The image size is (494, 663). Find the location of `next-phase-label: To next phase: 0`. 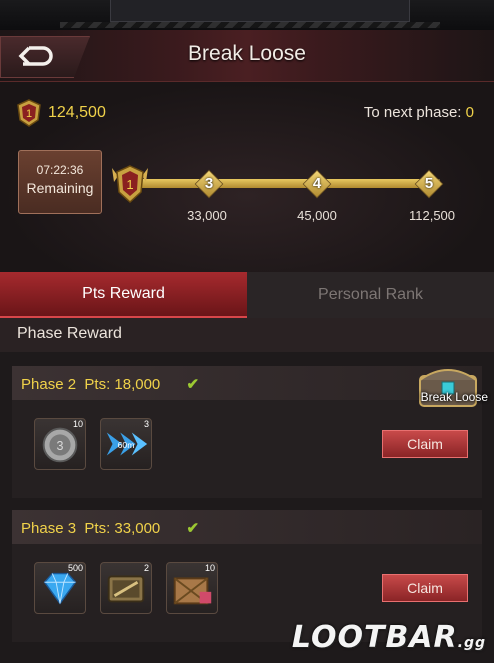

next-phase-label: To next phase: 0 is located at coordinates (419, 112).